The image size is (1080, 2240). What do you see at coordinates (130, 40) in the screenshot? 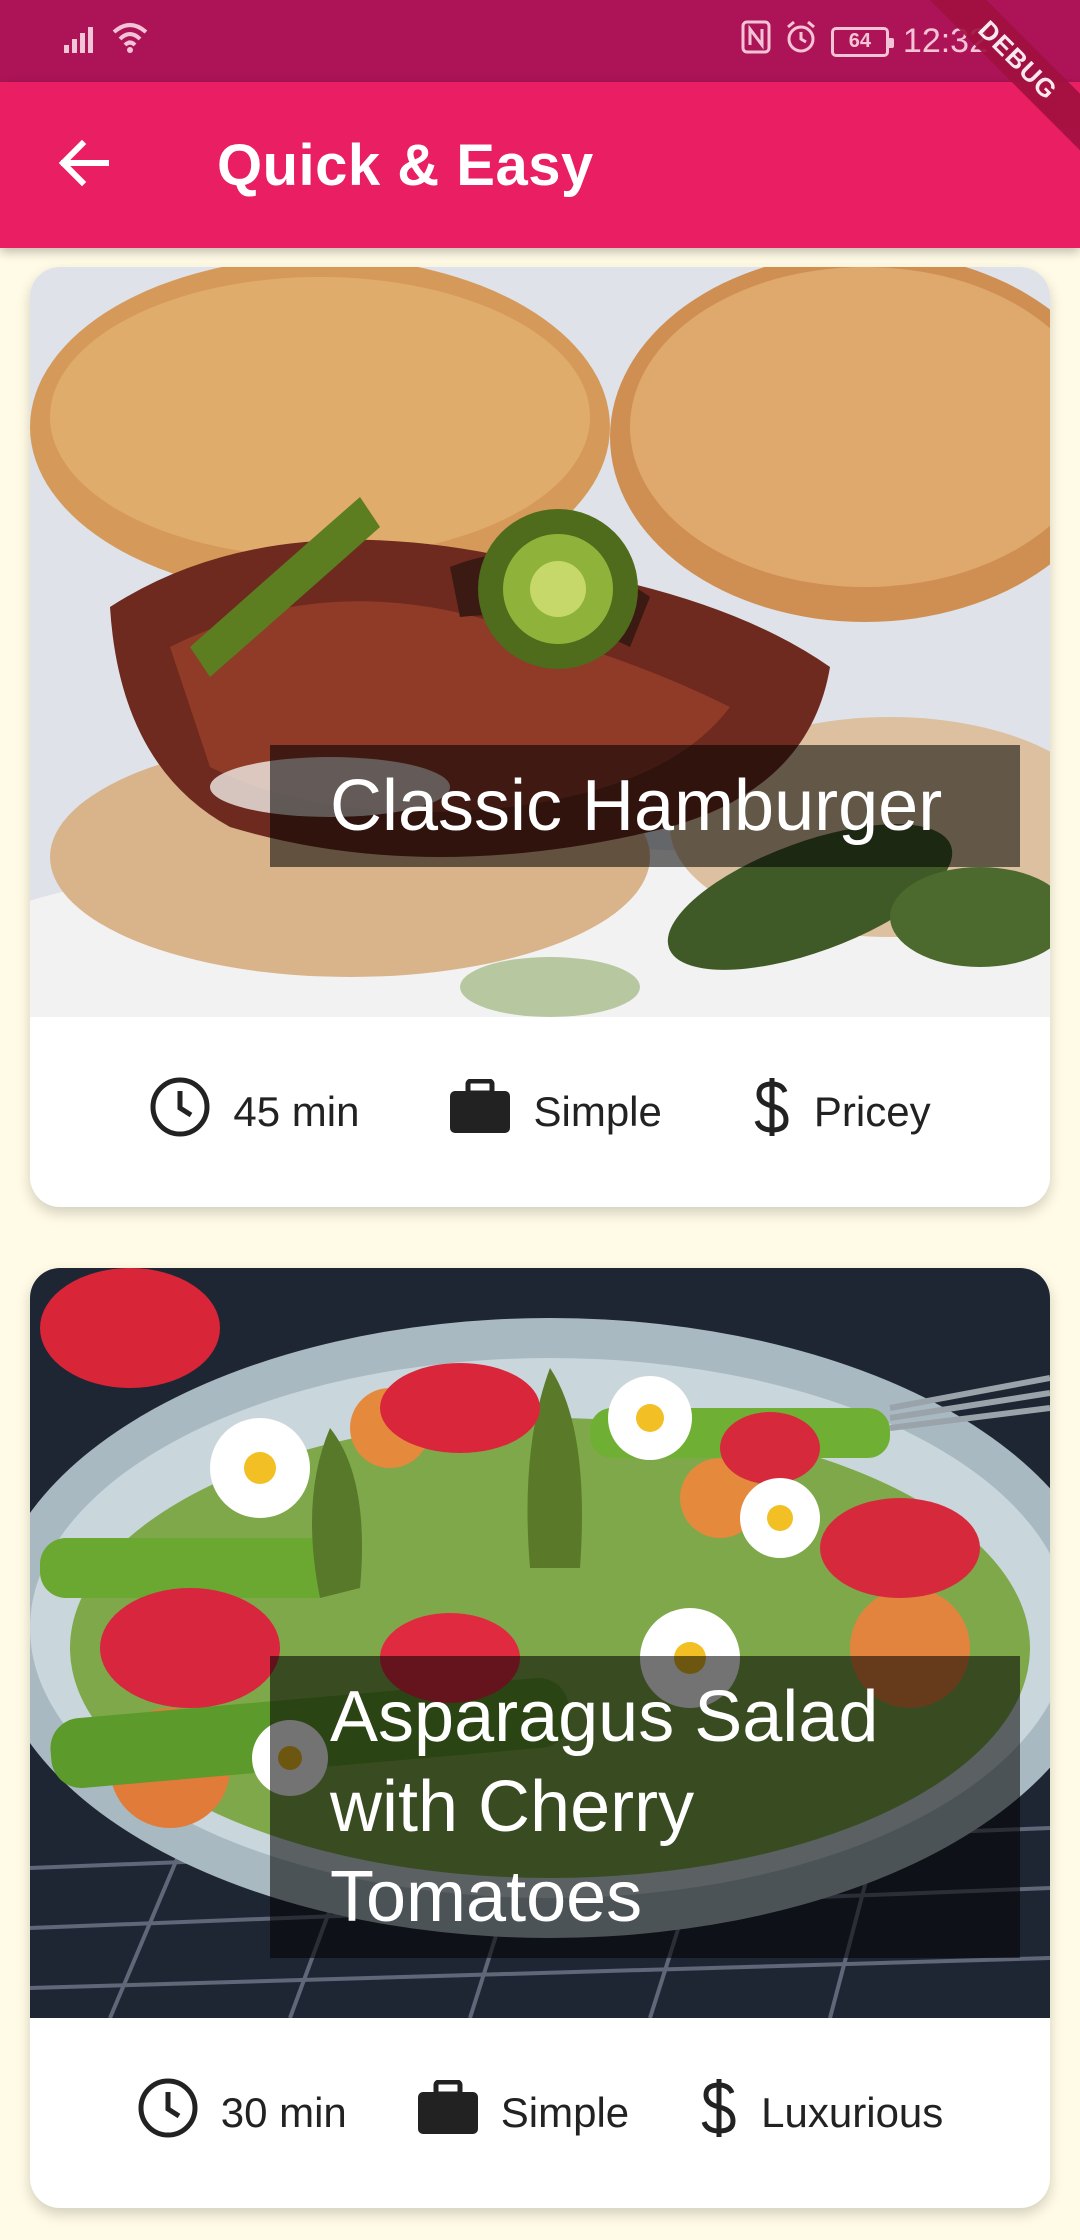
I see `wifi-icon` at bounding box center [130, 40].